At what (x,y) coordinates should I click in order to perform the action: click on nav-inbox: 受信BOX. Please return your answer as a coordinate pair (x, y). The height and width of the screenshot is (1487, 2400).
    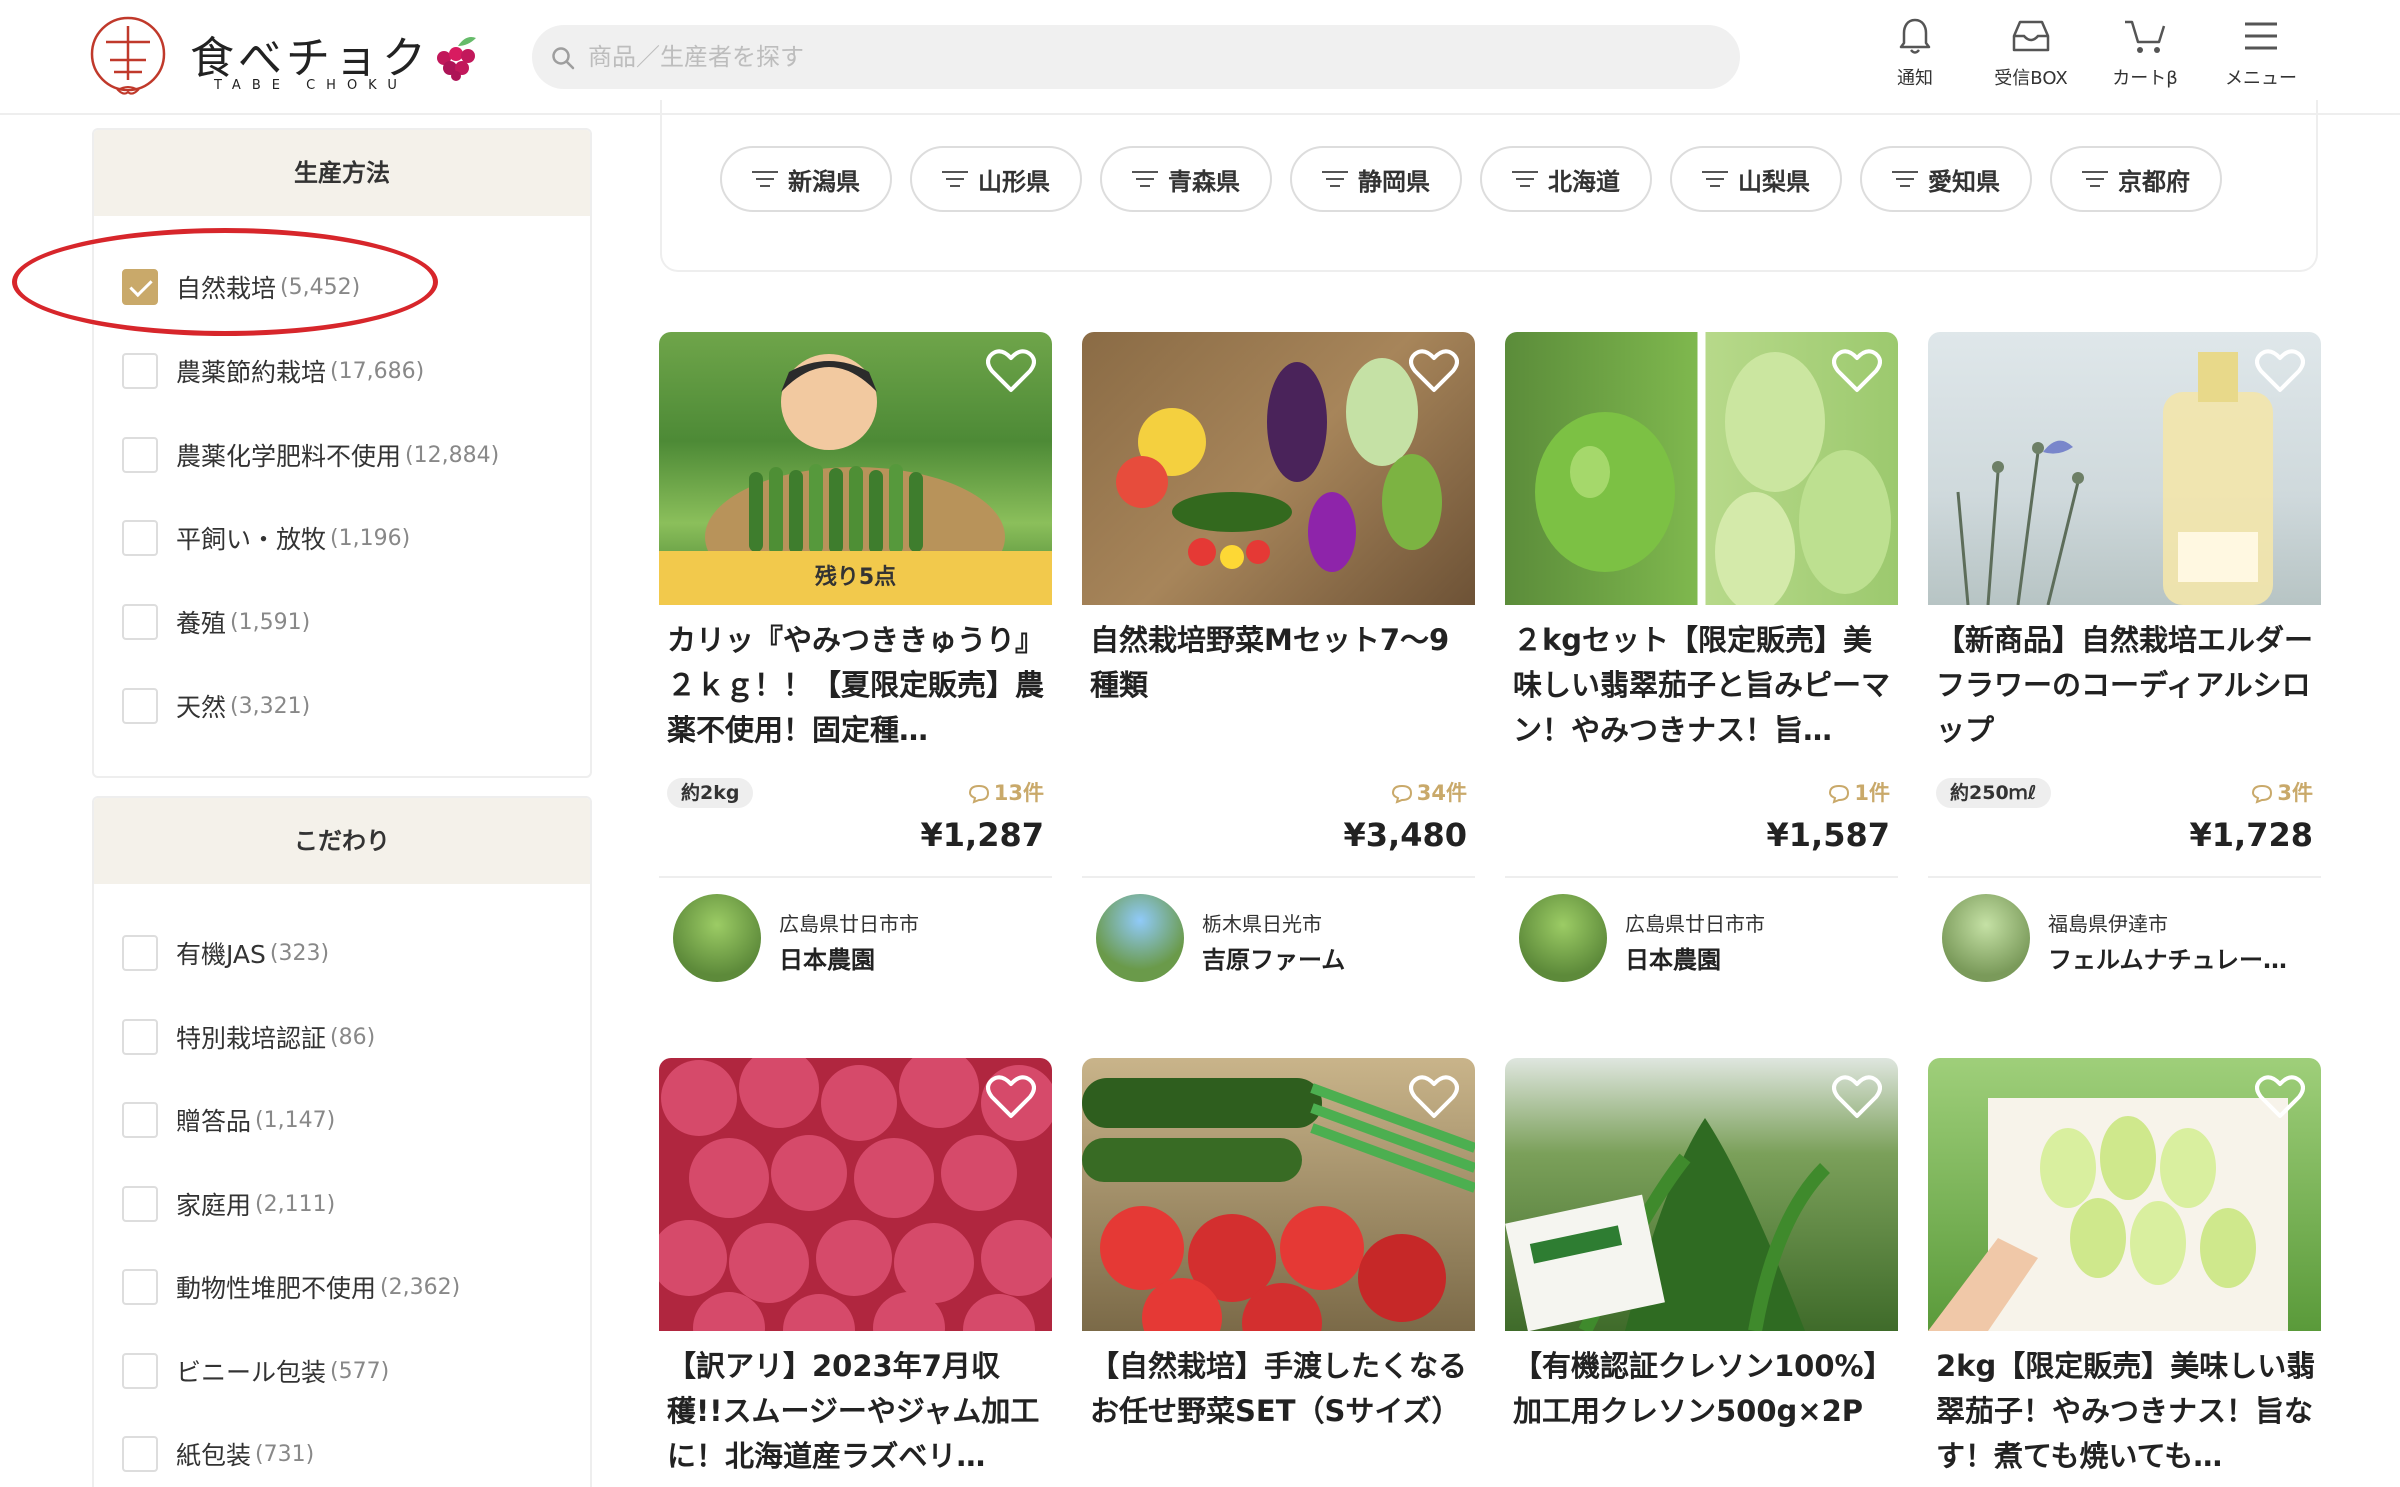
    Looking at the image, I should click on (2031, 58).